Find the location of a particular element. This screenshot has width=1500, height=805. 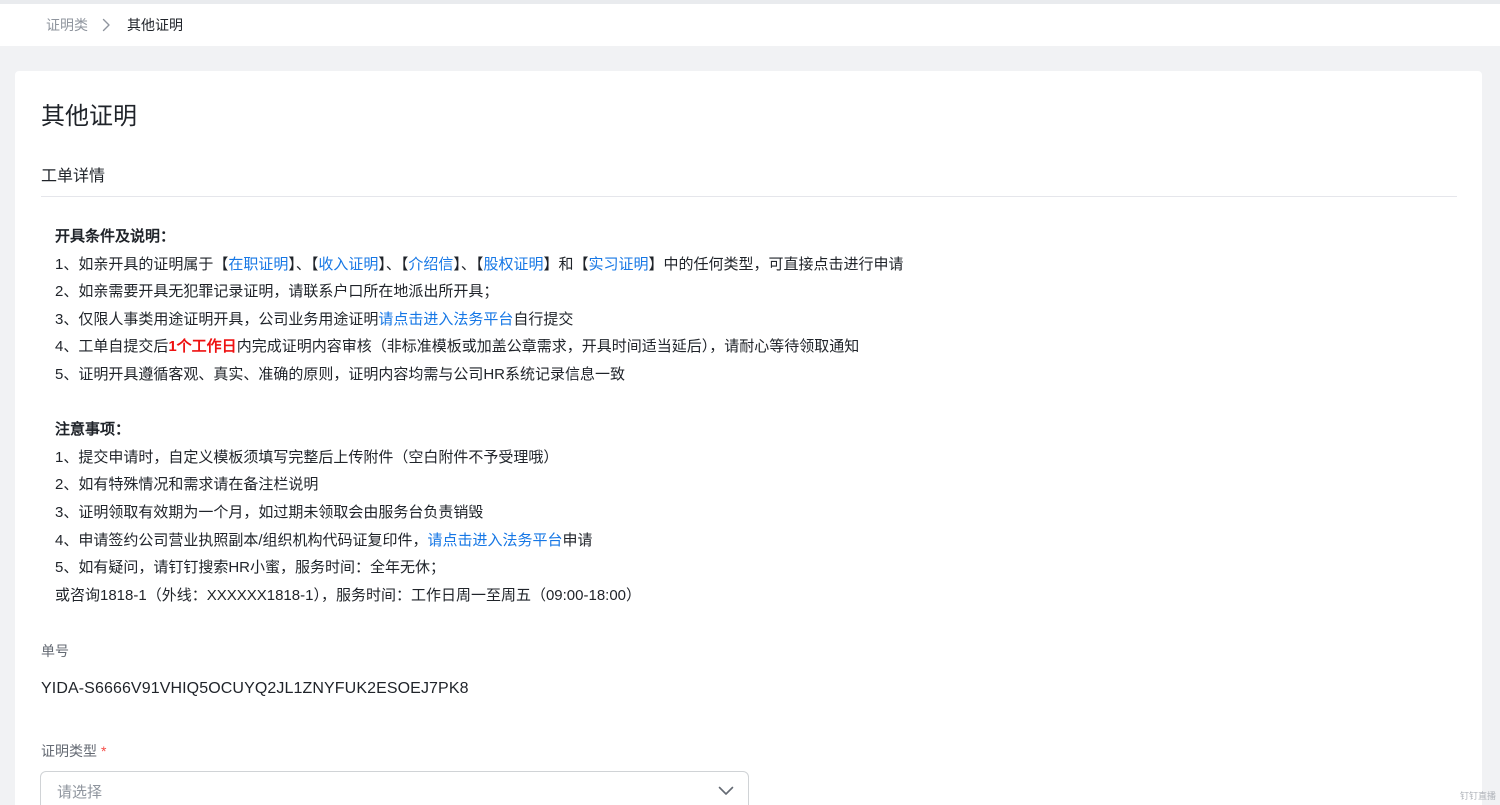

label-text: 证明类型 is located at coordinates (69, 751).